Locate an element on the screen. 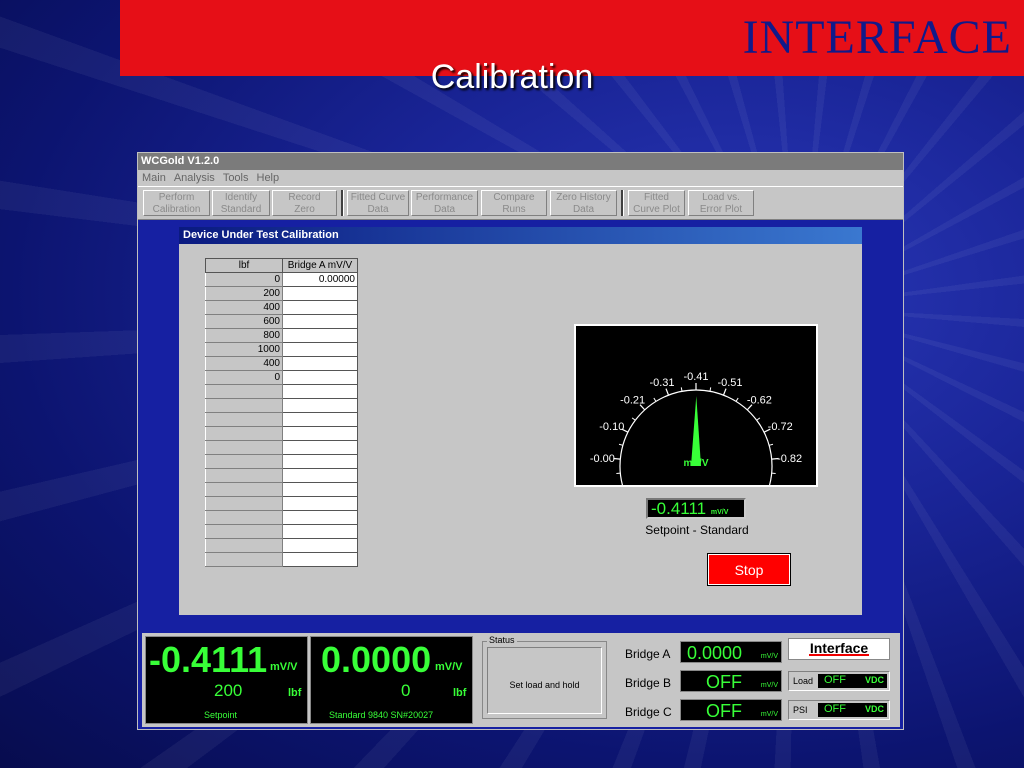  menu-main: Main is located at coordinates (154, 178).